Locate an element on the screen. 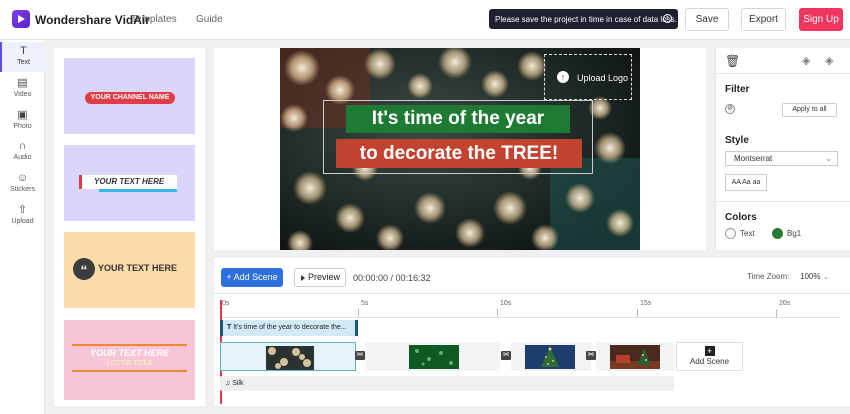 The height and width of the screenshot is (414, 850). sidebar-item-label: Upload is located at coordinates (22, 221).